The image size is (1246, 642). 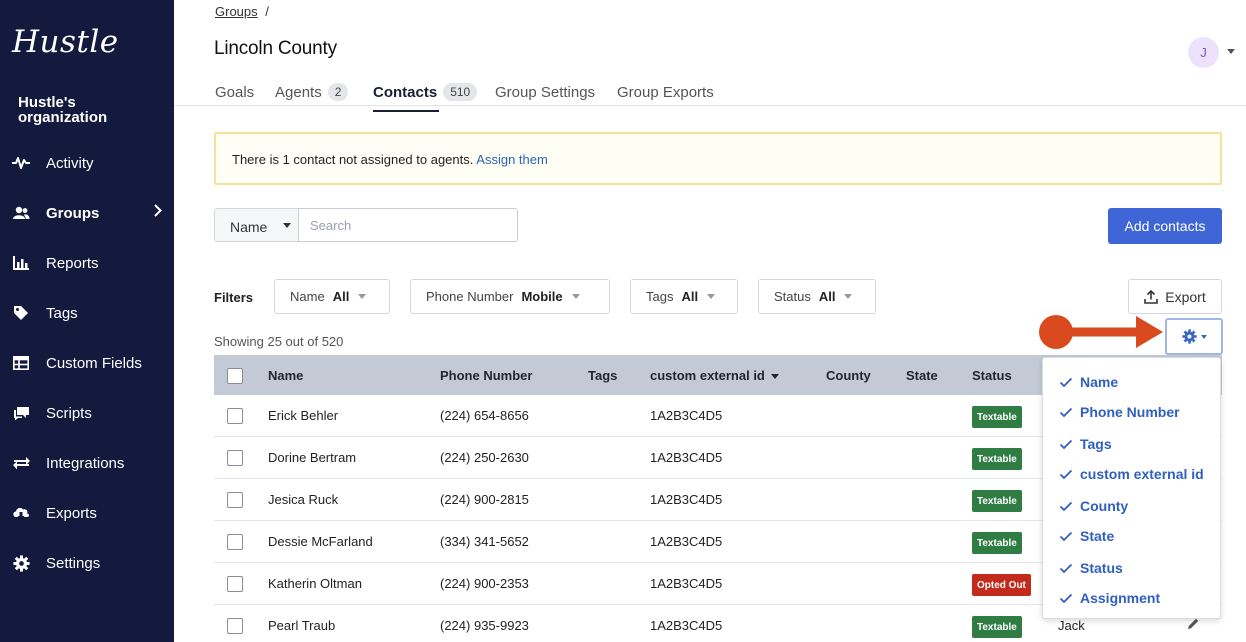 I want to click on brand-logo: Hustle, so click(x=65, y=42).